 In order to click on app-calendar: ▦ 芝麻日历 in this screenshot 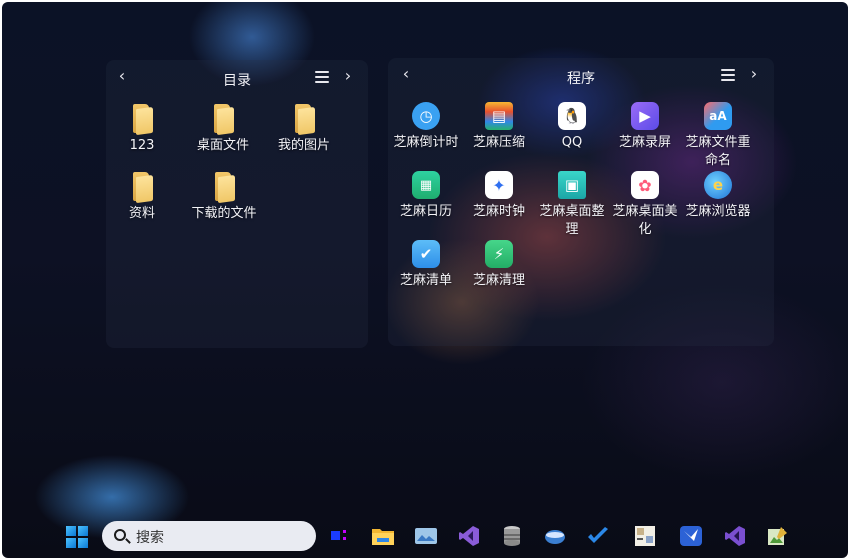, I will do `click(426, 196)`.